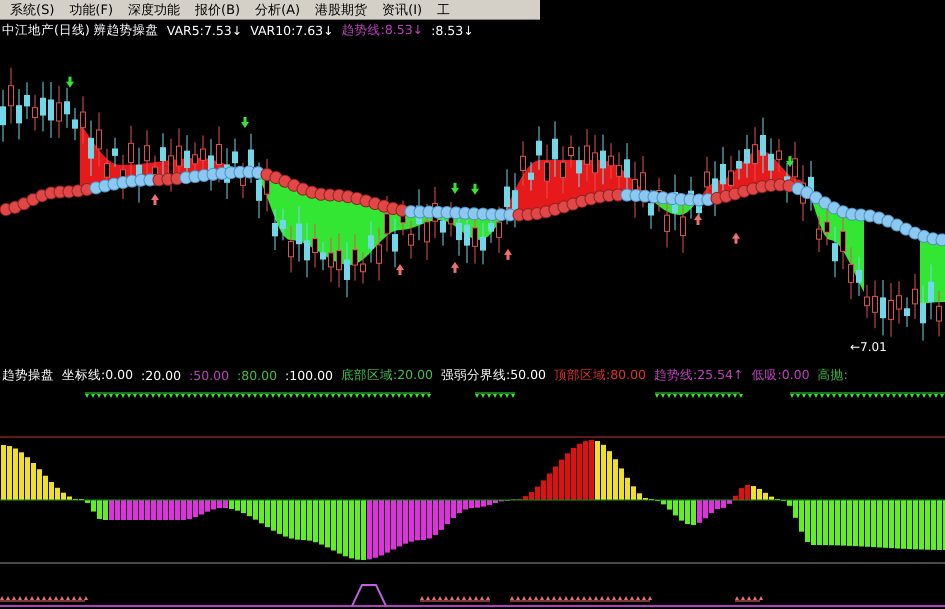 This screenshot has height=609, width=945. What do you see at coordinates (383, 30) in the screenshot?
I see `legend-label: 趋势线:8.53↓` at bounding box center [383, 30].